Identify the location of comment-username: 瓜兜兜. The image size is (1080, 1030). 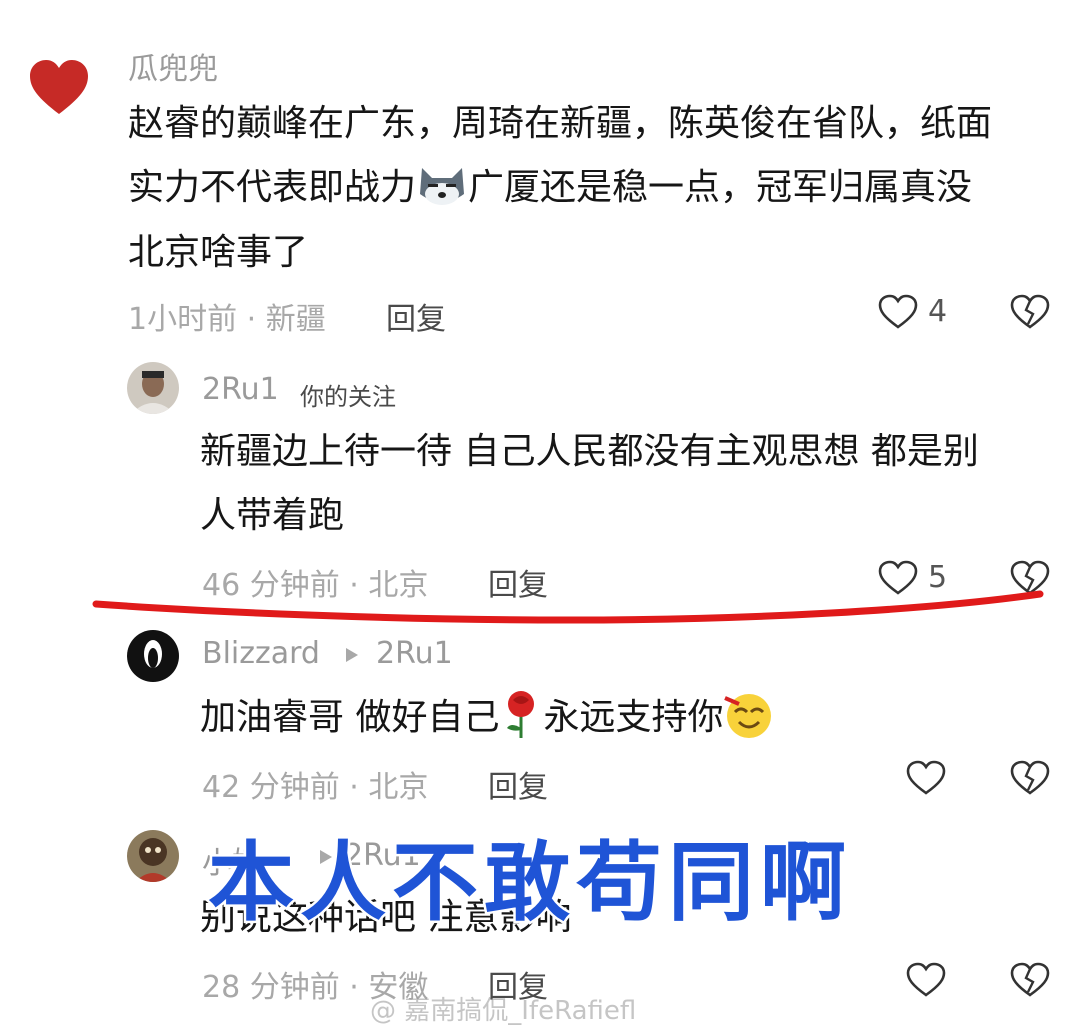
(173, 66).